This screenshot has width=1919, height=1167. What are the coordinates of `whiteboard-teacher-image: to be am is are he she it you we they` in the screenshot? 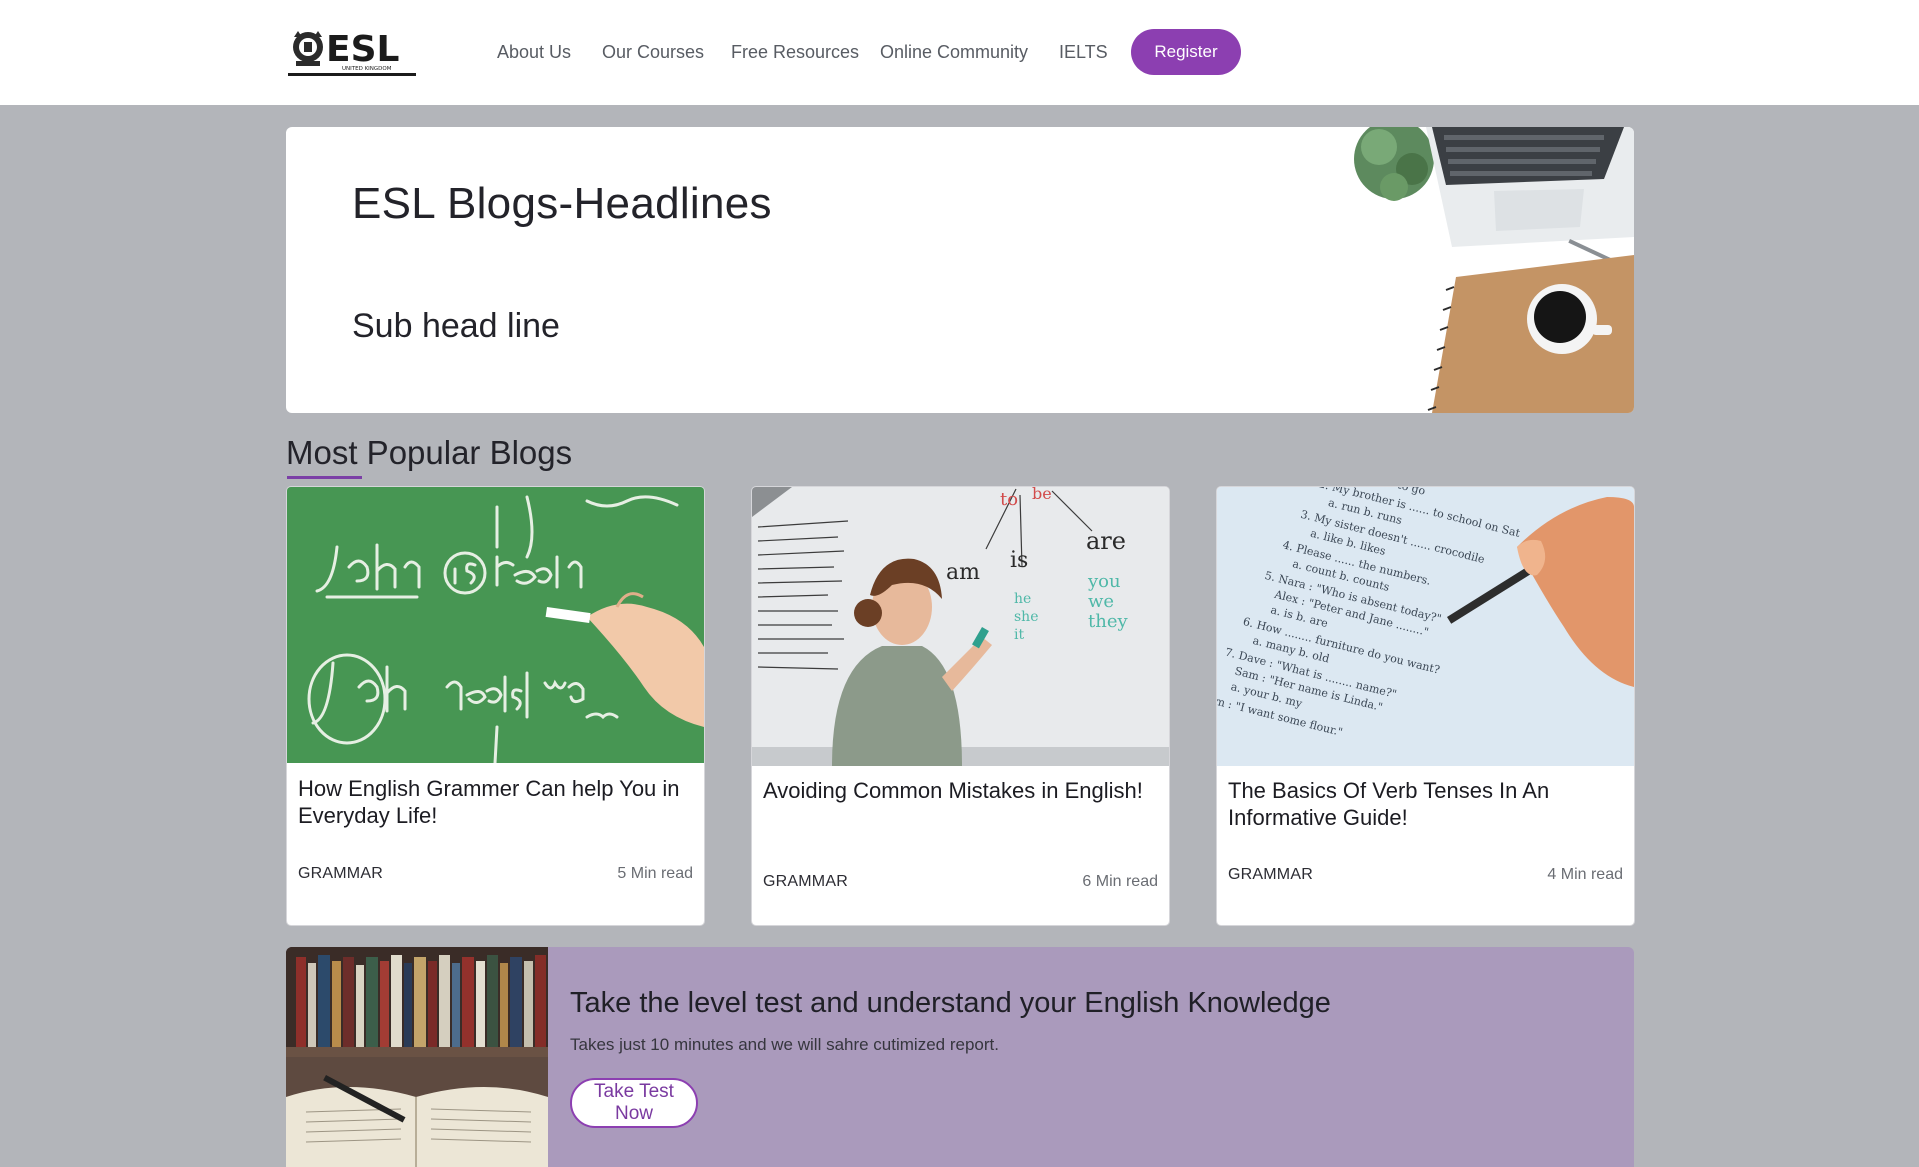 It's located at (960, 626).